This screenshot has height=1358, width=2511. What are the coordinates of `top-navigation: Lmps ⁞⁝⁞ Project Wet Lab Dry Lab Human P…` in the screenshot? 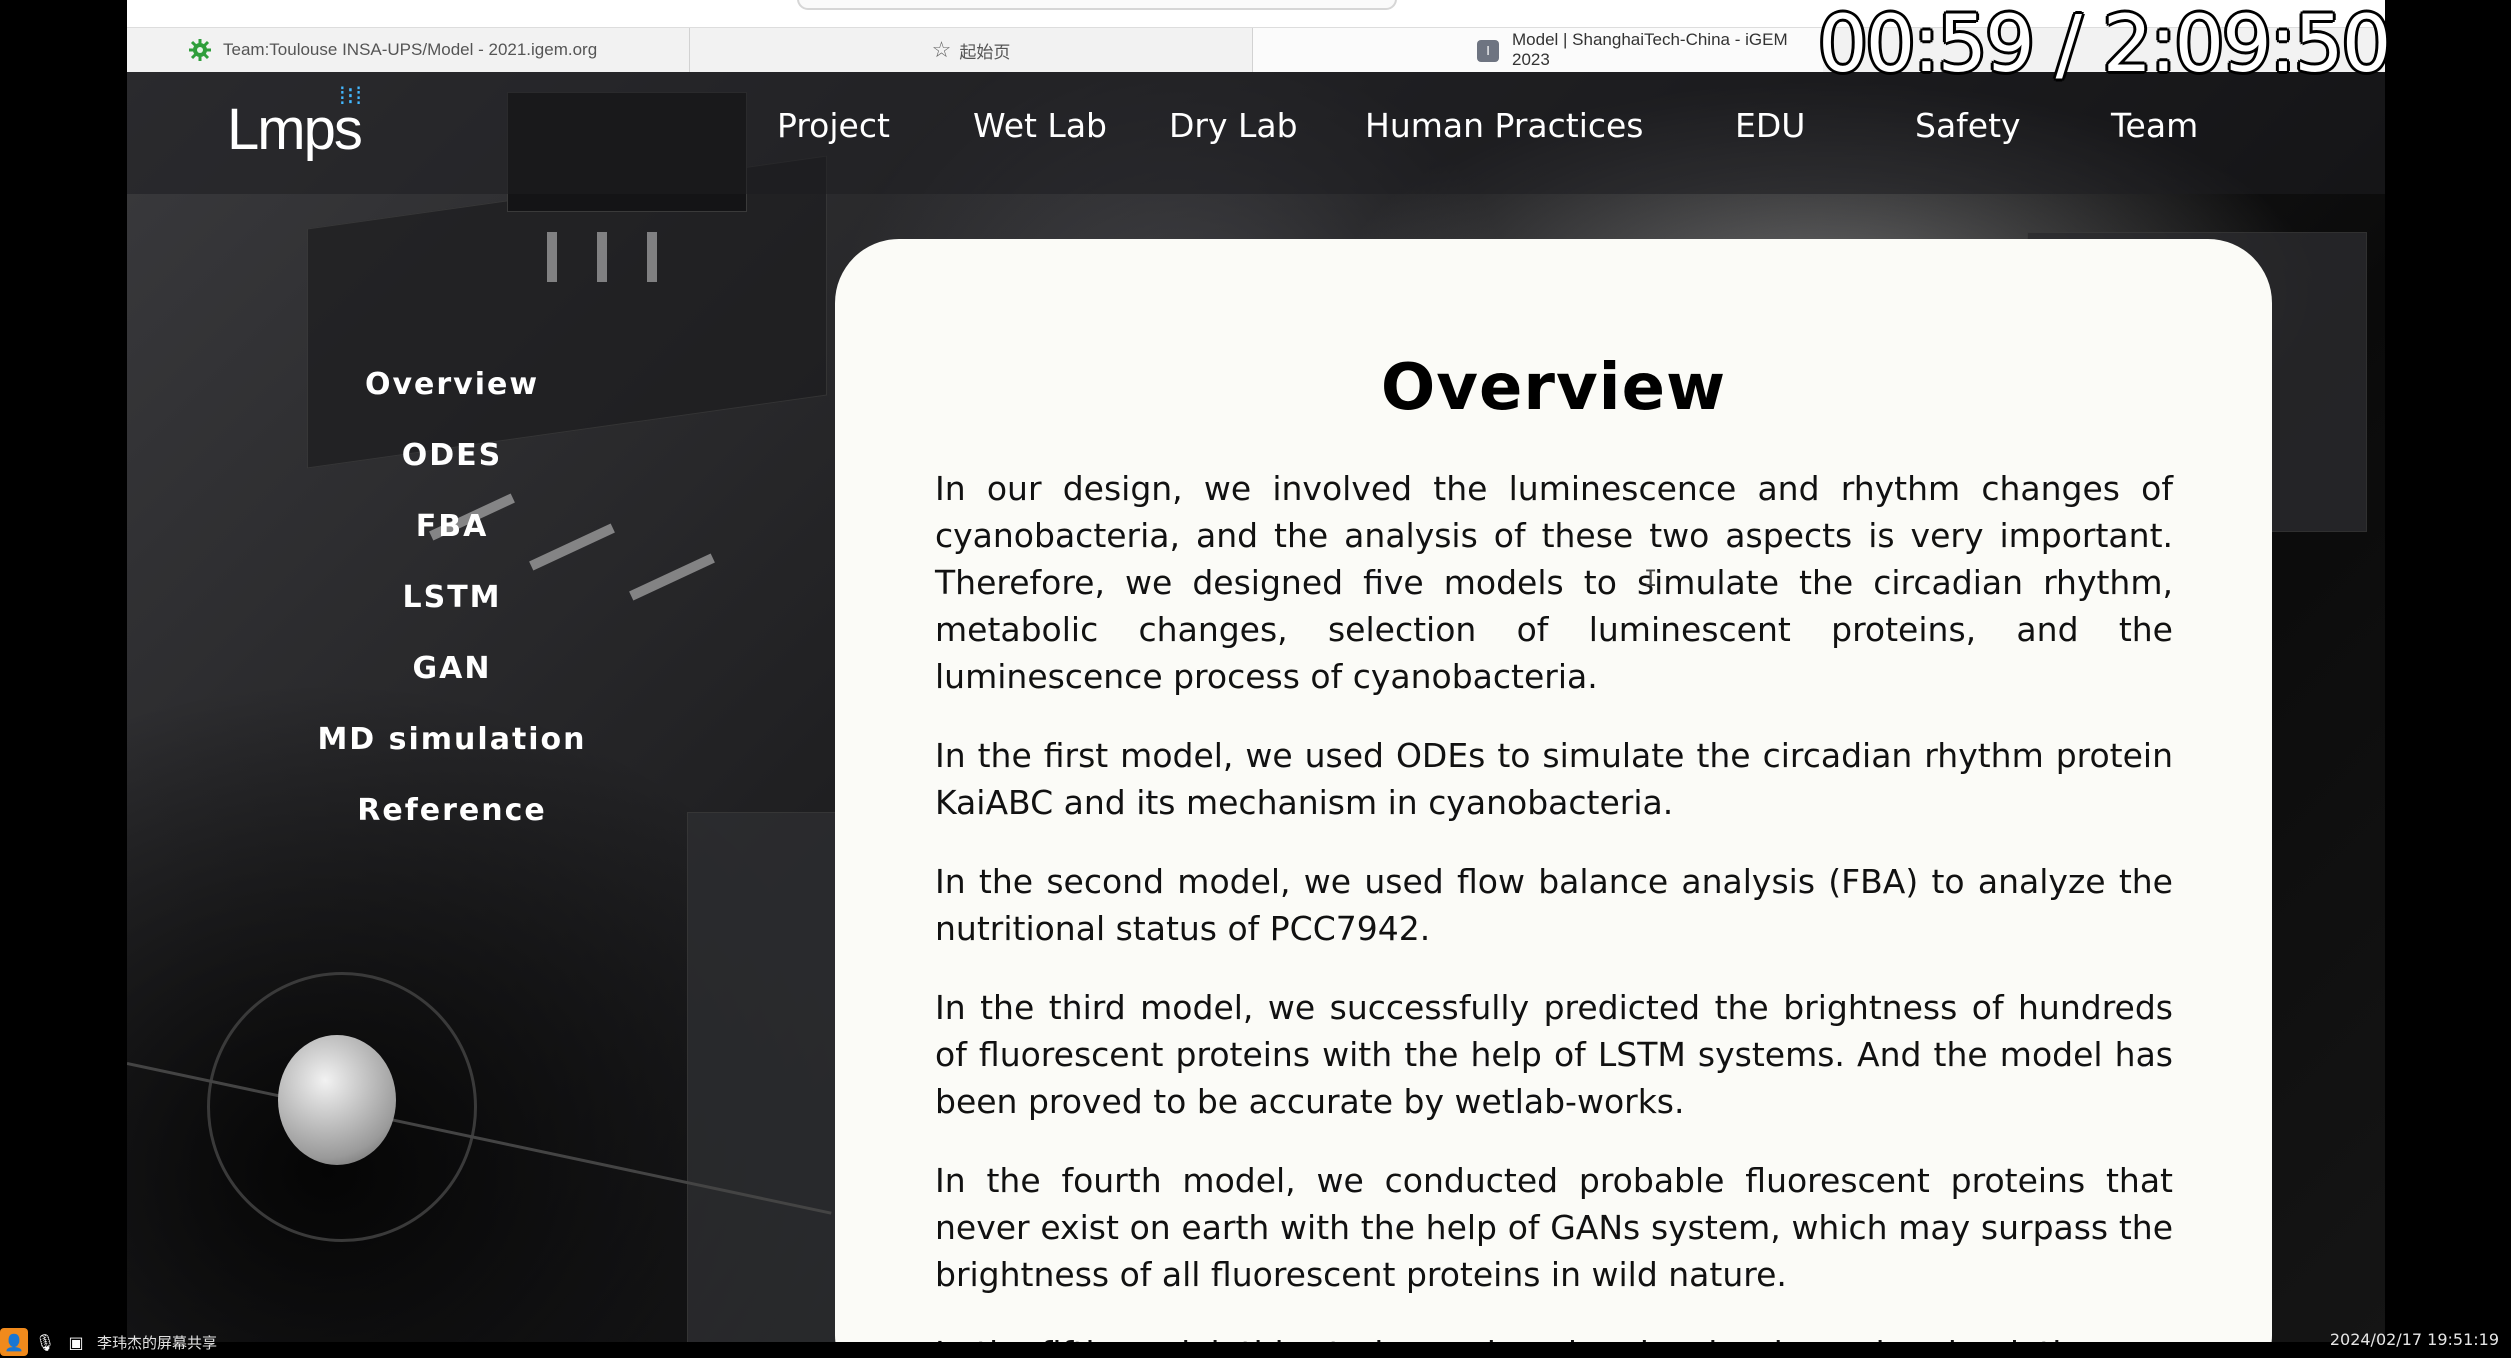 It's located at (1256, 133).